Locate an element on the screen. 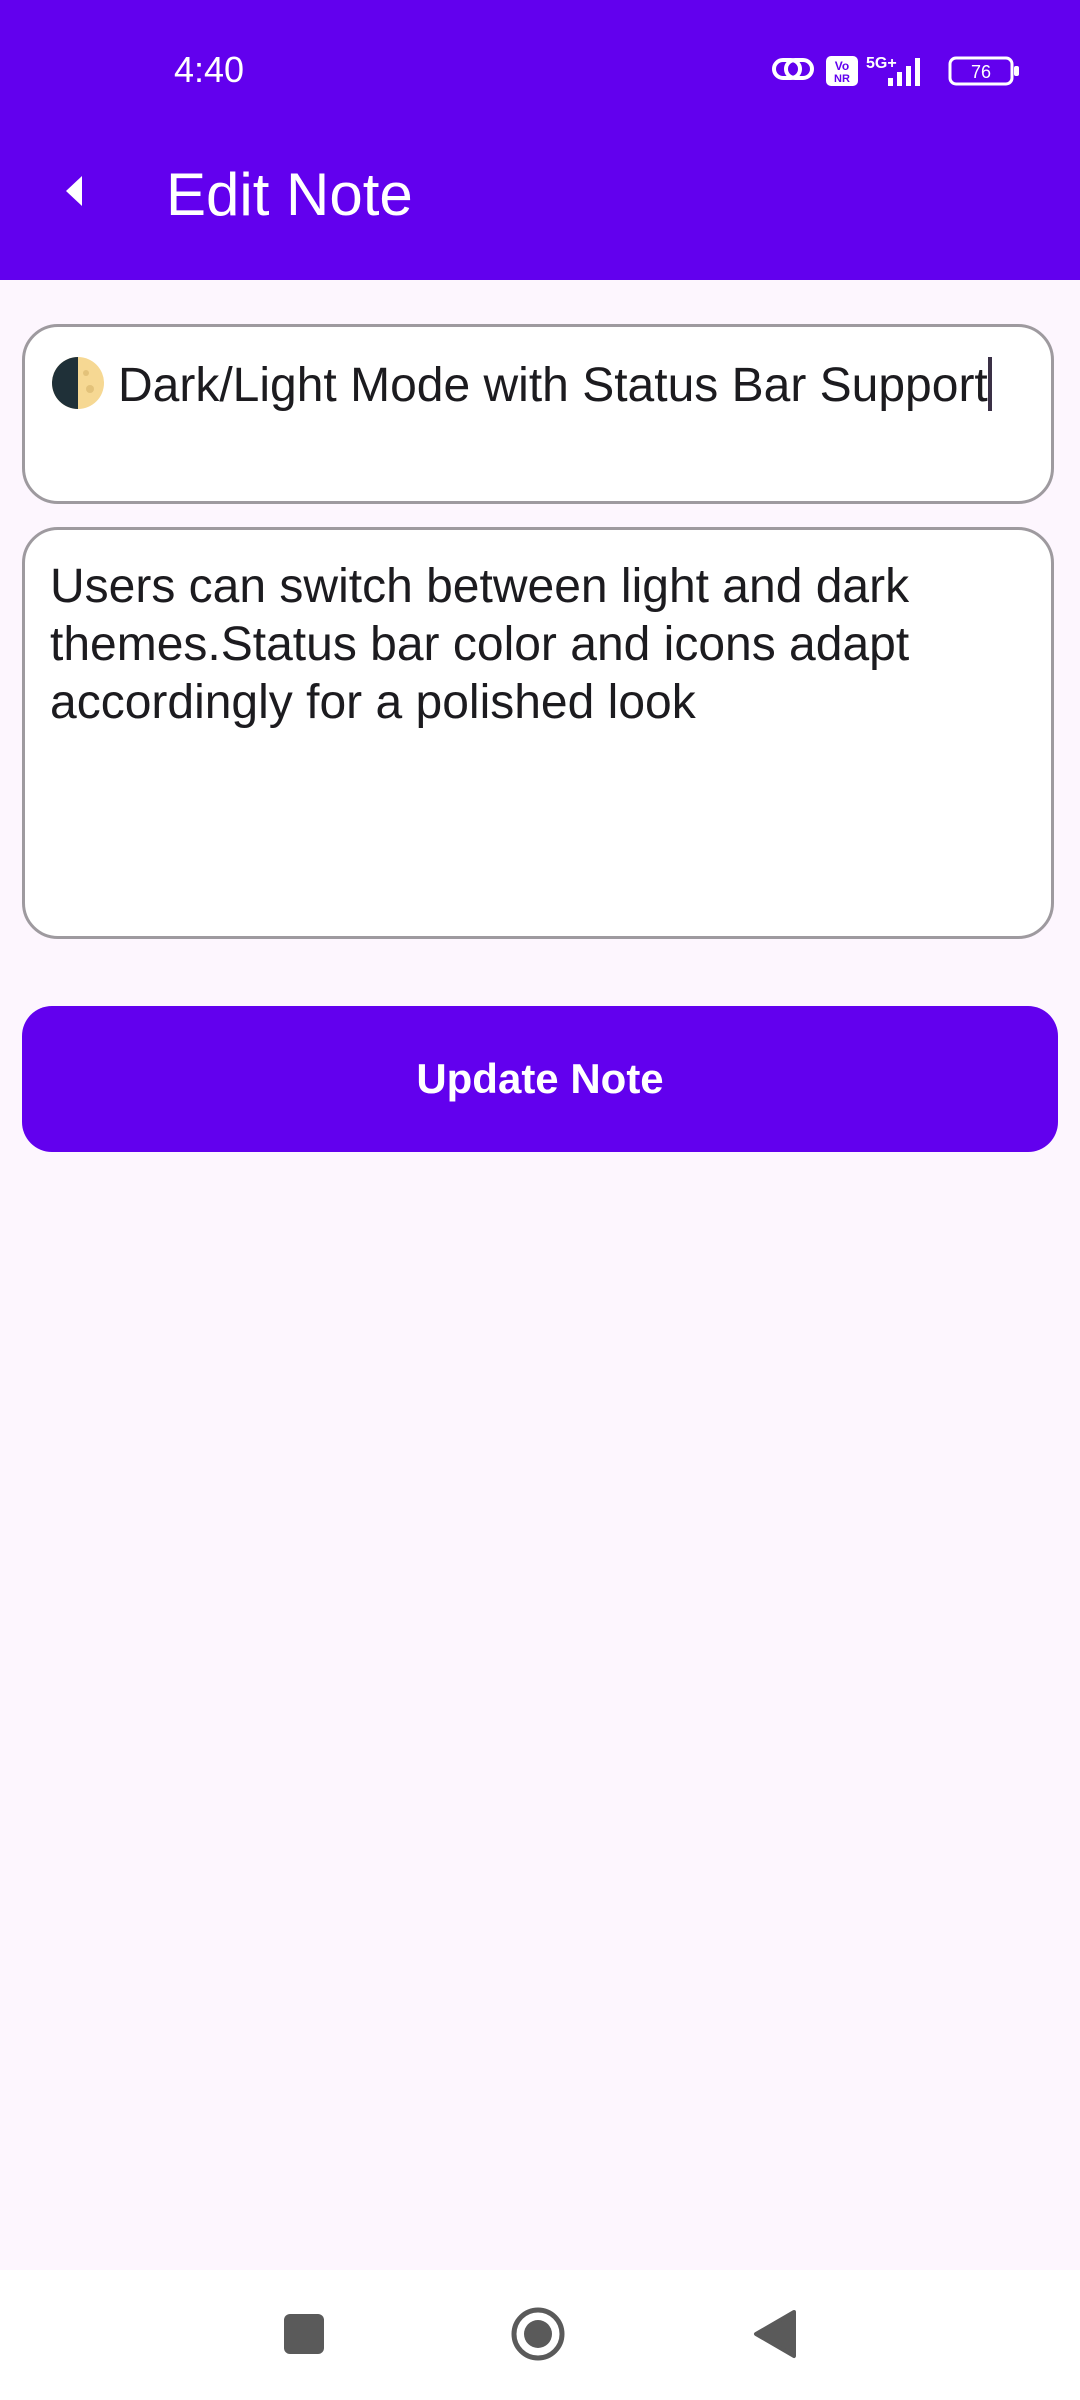  page-title: Edit Note is located at coordinates (289, 194).